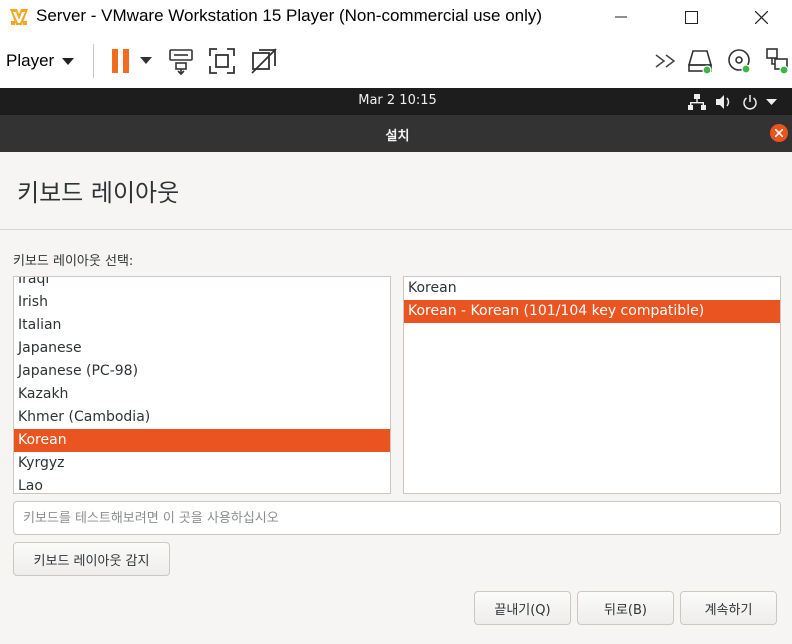 This screenshot has height=644, width=792. I want to click on list-item: Lao, so click(202, 484).